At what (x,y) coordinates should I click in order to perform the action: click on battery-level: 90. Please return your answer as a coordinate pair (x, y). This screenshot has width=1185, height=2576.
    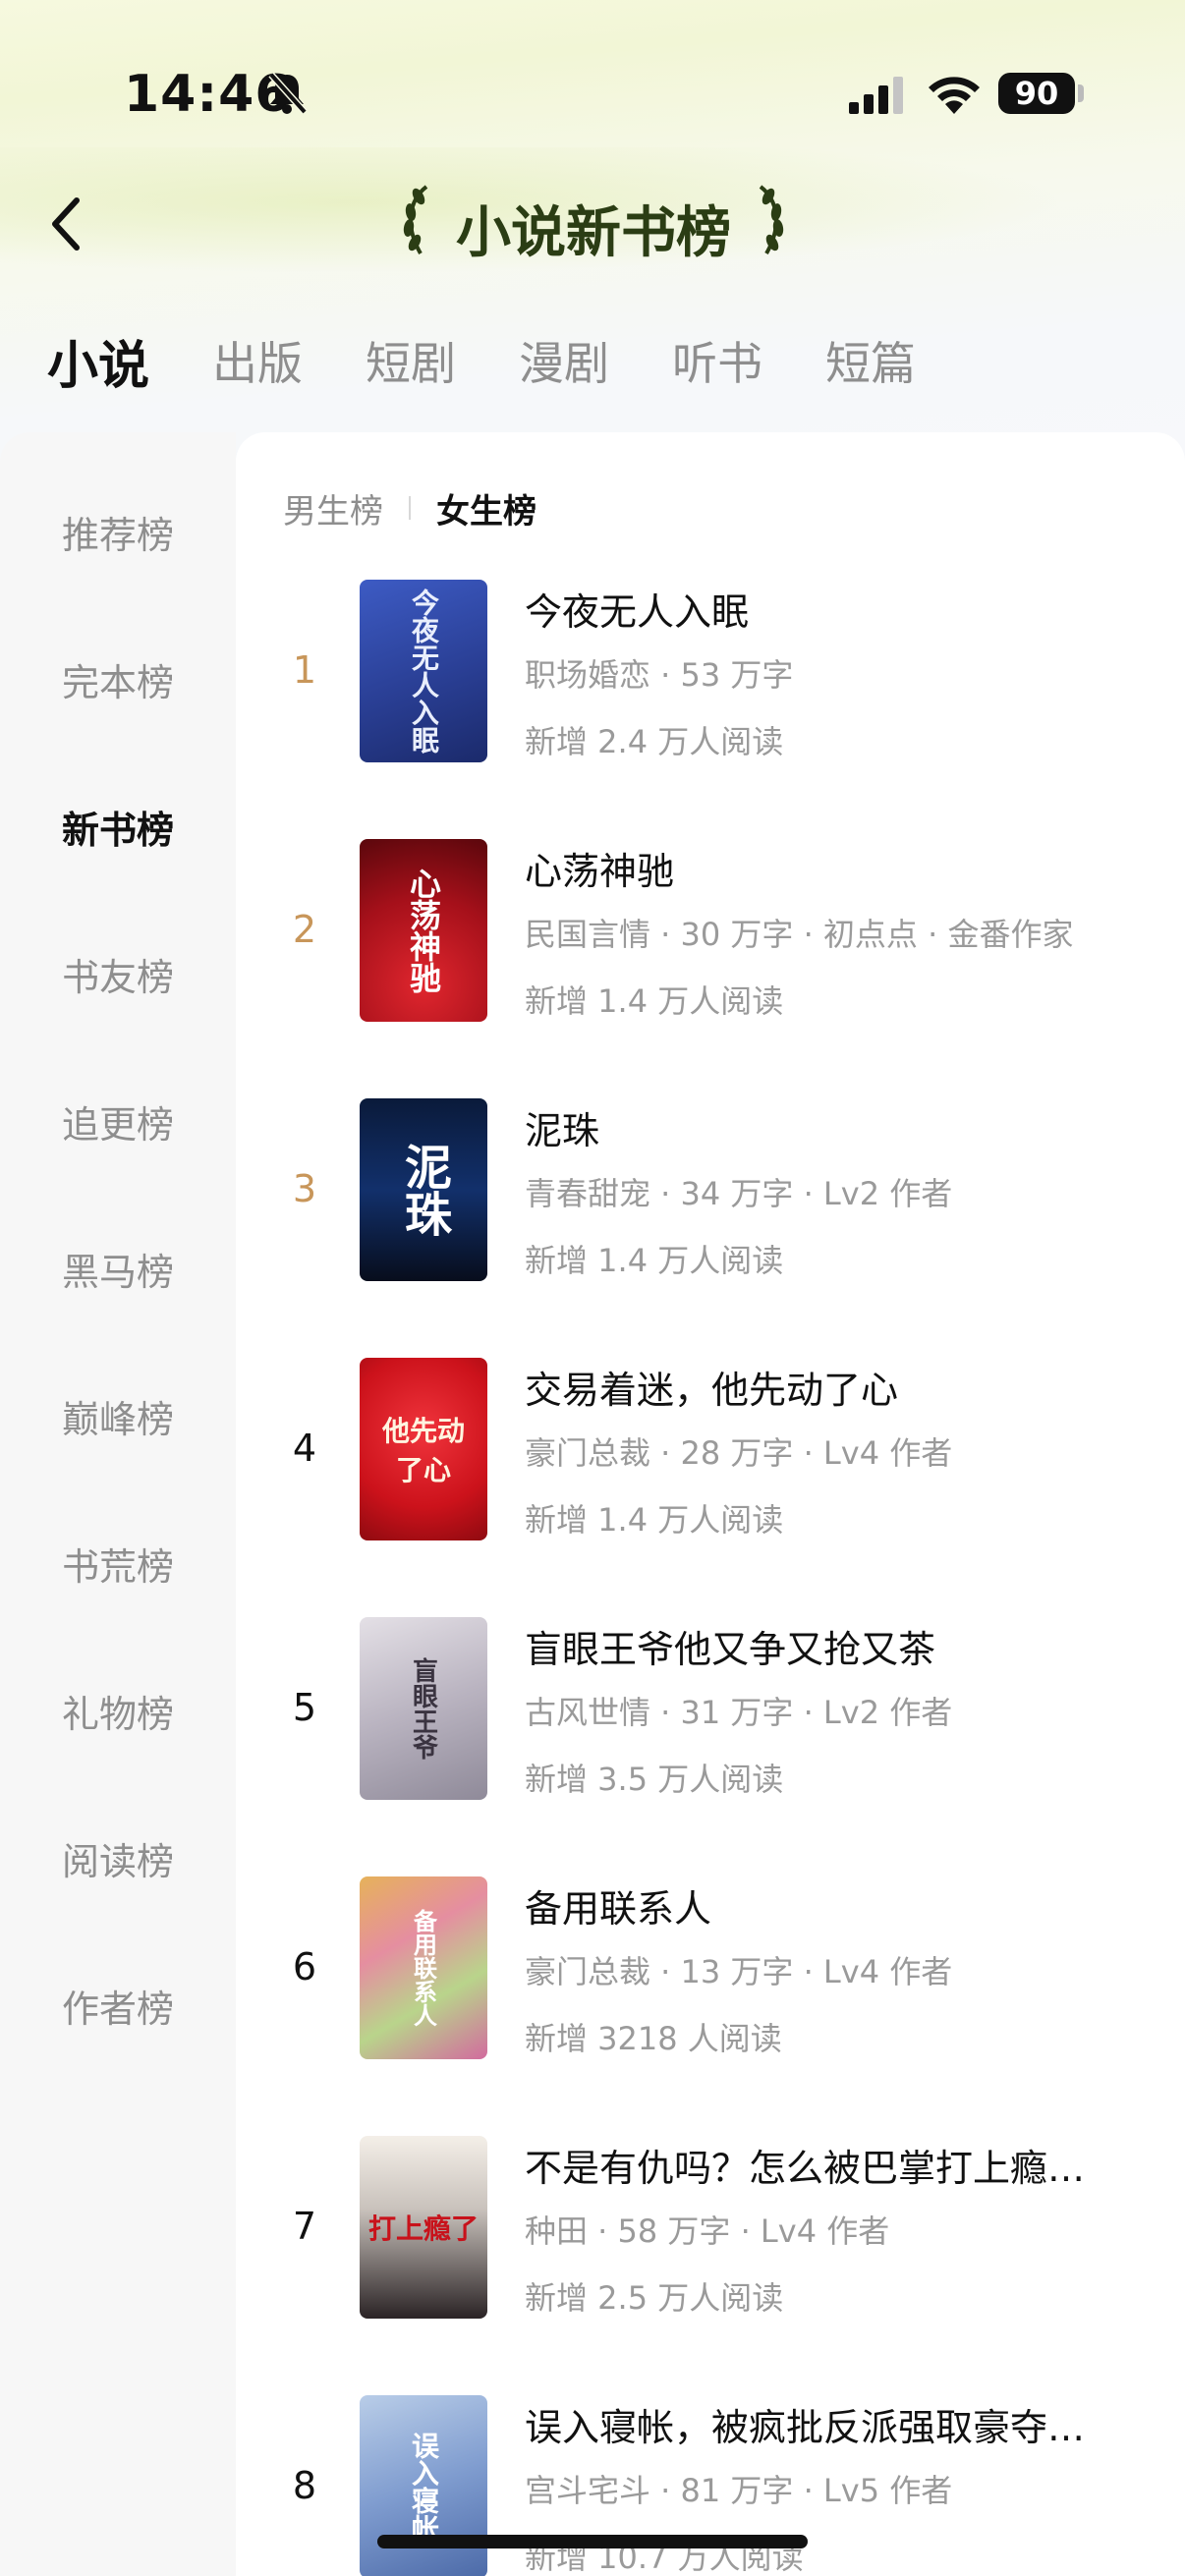
    Looking at the image, I should click on (1037, 93).